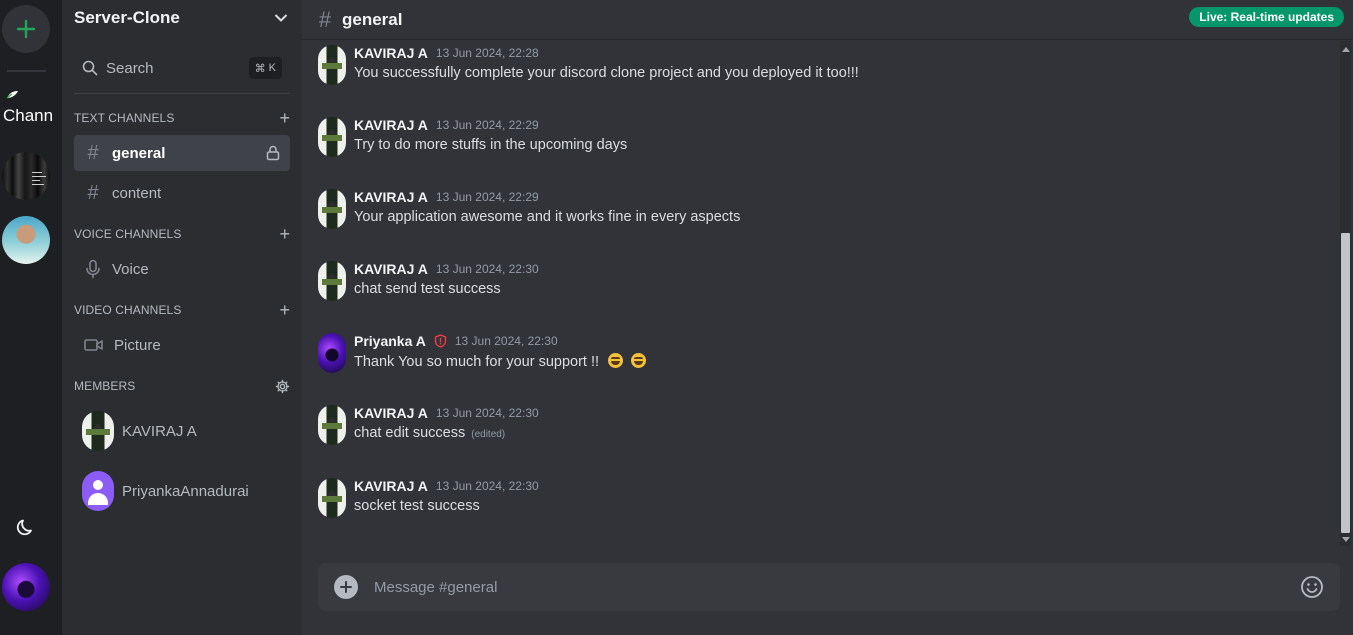 This screenshot has height=635, width=1353. I want to click on search-shortcut: ⌘ K, so click(265, 68).